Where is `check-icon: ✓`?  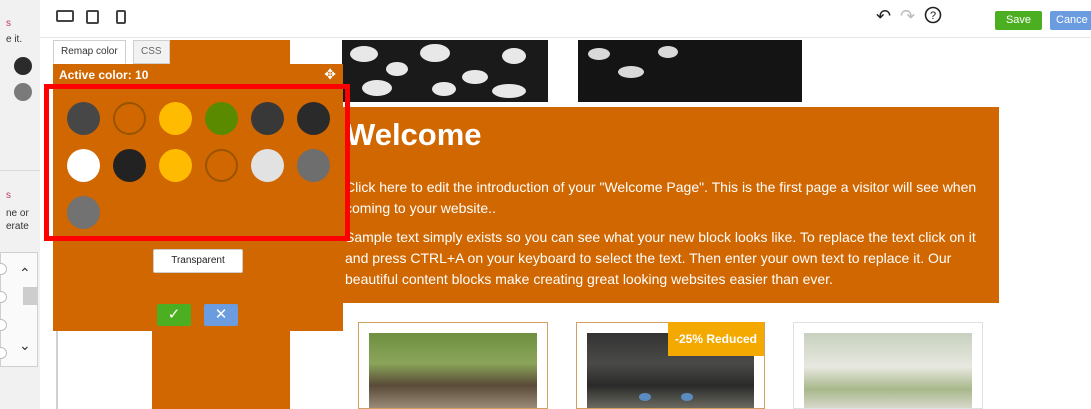
check-icon: ✓ is located at coordinates (174, 314).